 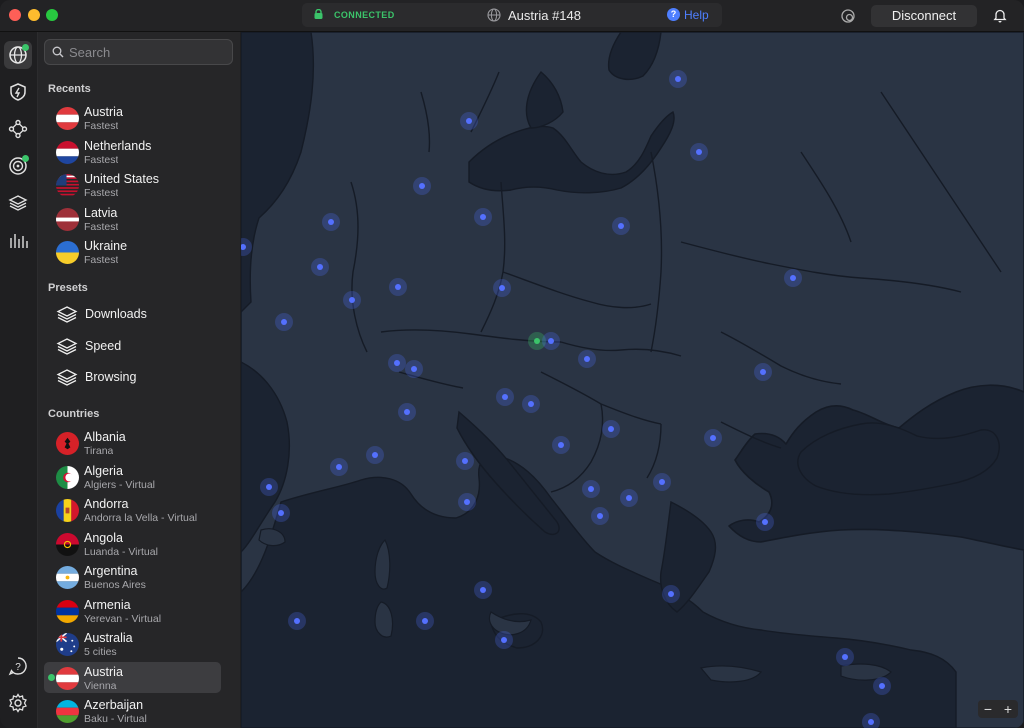 What do you see at coordinates (848, 16) in the screenshot?
I see `shield-eye-icon` at bounding box center [848, 16].